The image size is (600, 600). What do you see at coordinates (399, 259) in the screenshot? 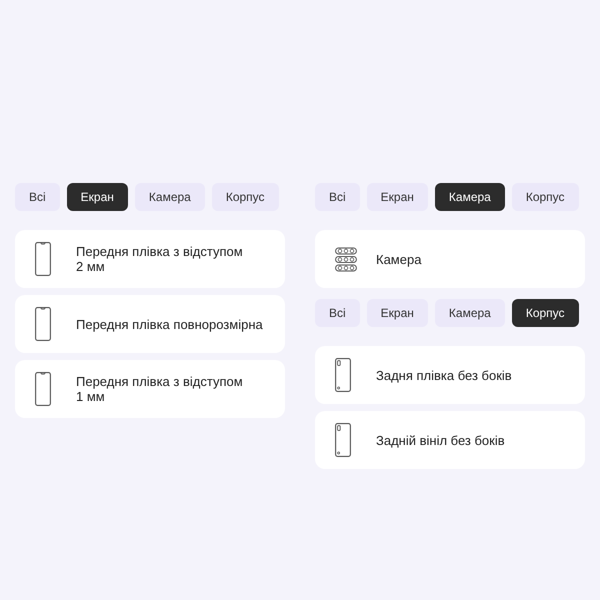
I see `option-label: Камера` at bounding box center [399, 259].